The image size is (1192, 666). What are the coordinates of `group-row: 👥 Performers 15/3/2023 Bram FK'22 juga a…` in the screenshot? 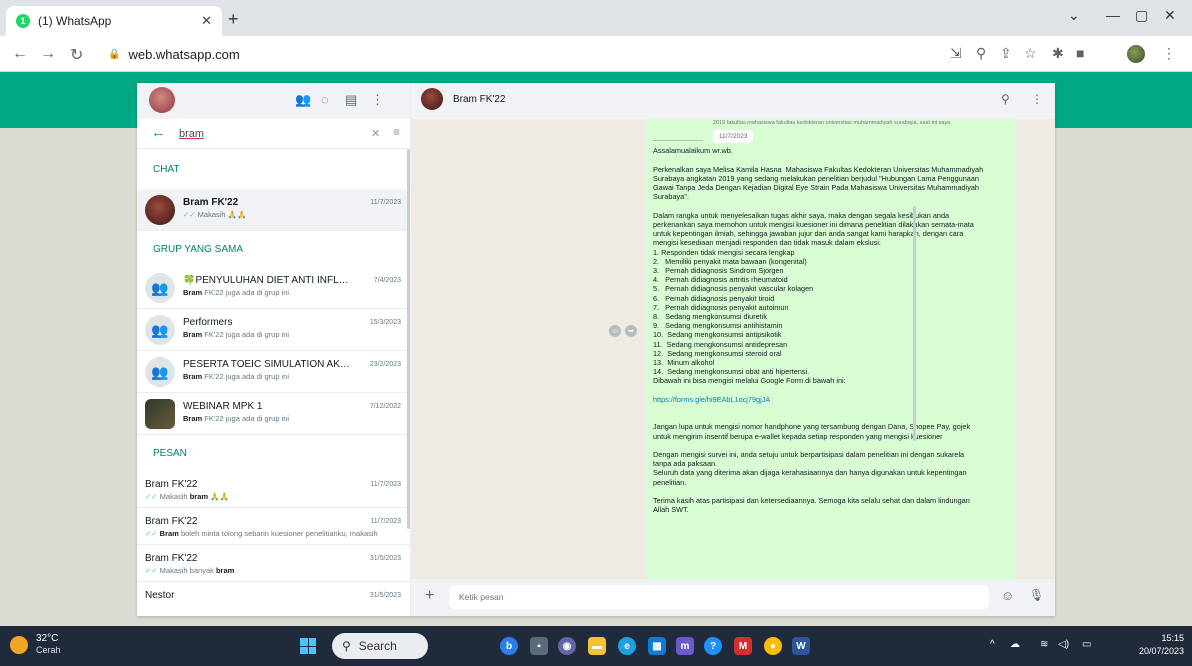 It's located at (274, 330).